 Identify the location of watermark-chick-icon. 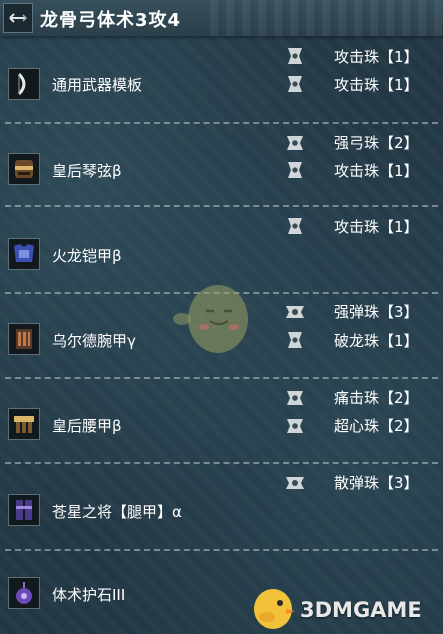
(274, 609).